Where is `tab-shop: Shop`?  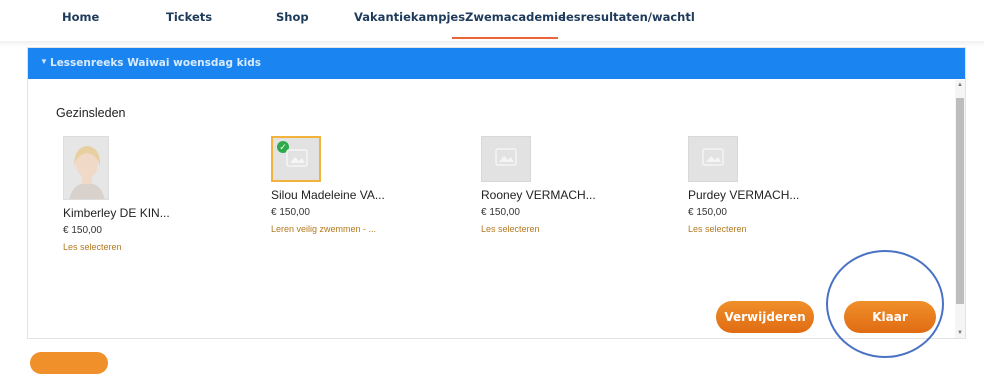
tab-shop: Shop is located at coordinates (292, 17).